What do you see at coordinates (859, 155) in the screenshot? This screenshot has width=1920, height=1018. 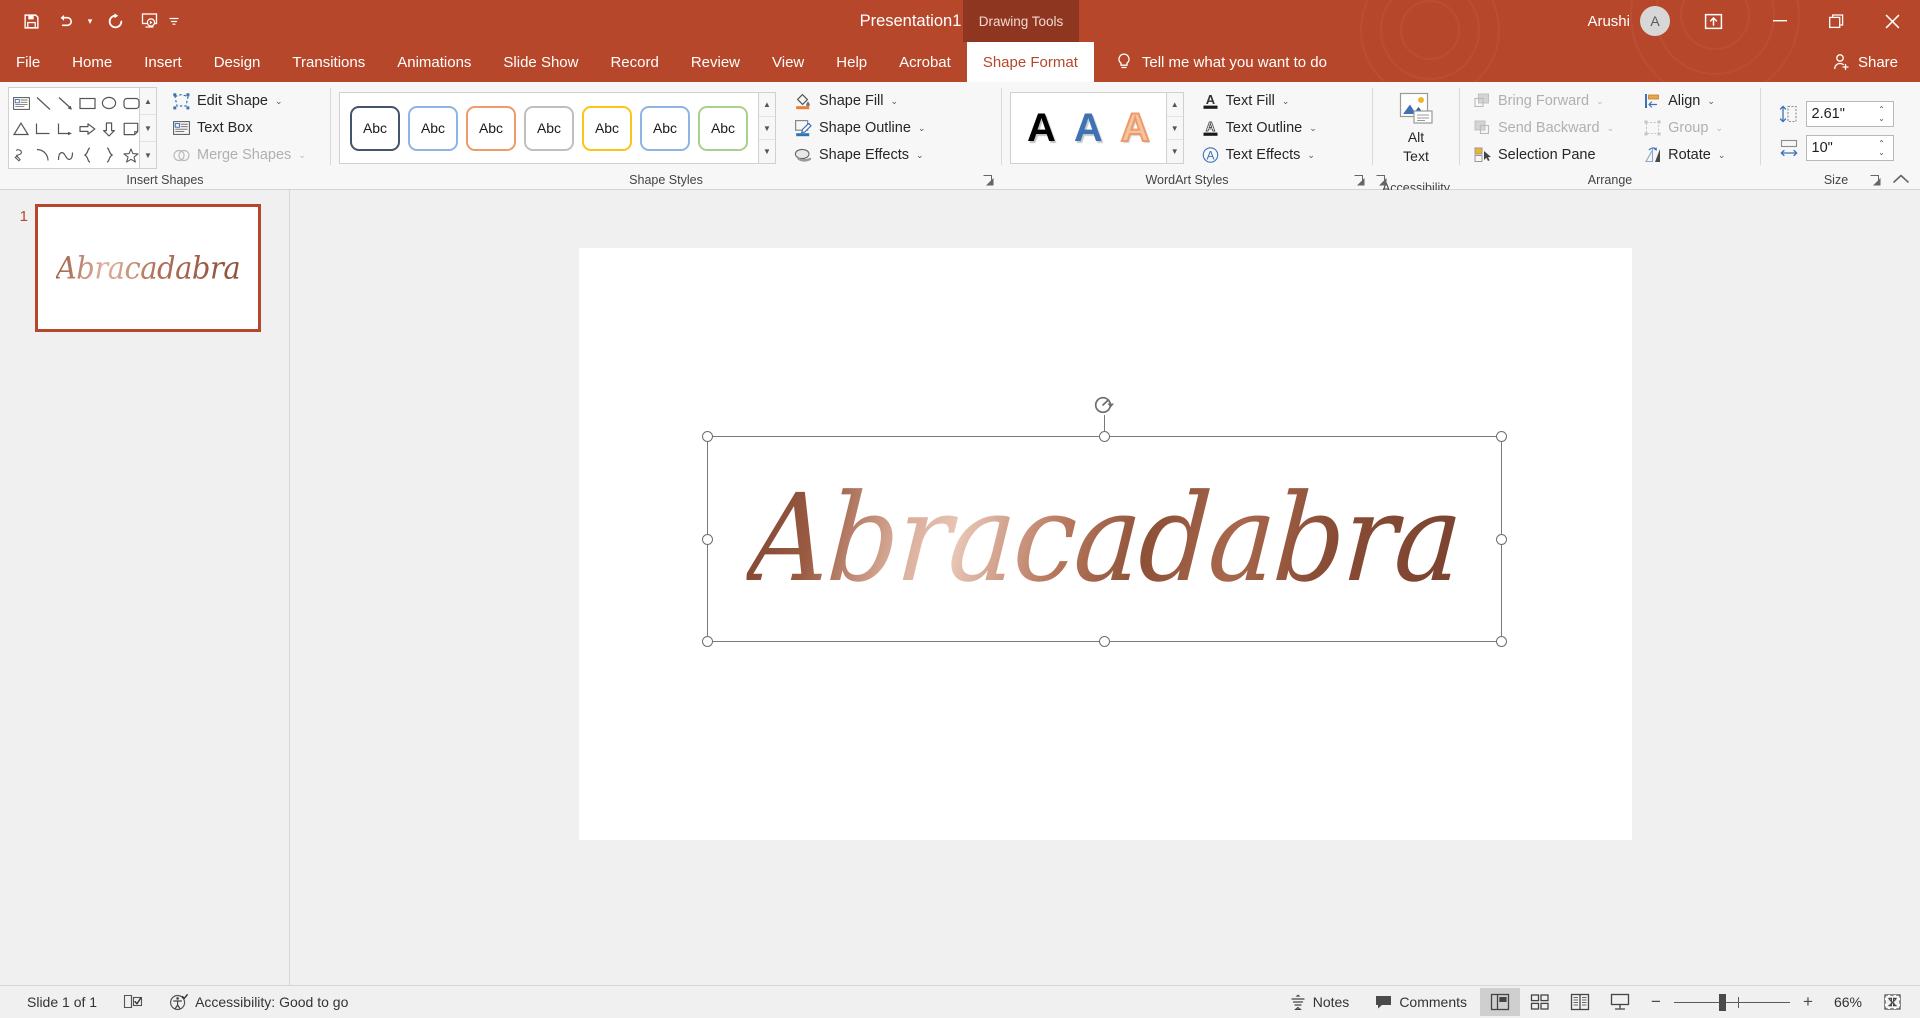 I see `shape-effects-button: Shape Effects ⌄` at bounding box center [859, 155].